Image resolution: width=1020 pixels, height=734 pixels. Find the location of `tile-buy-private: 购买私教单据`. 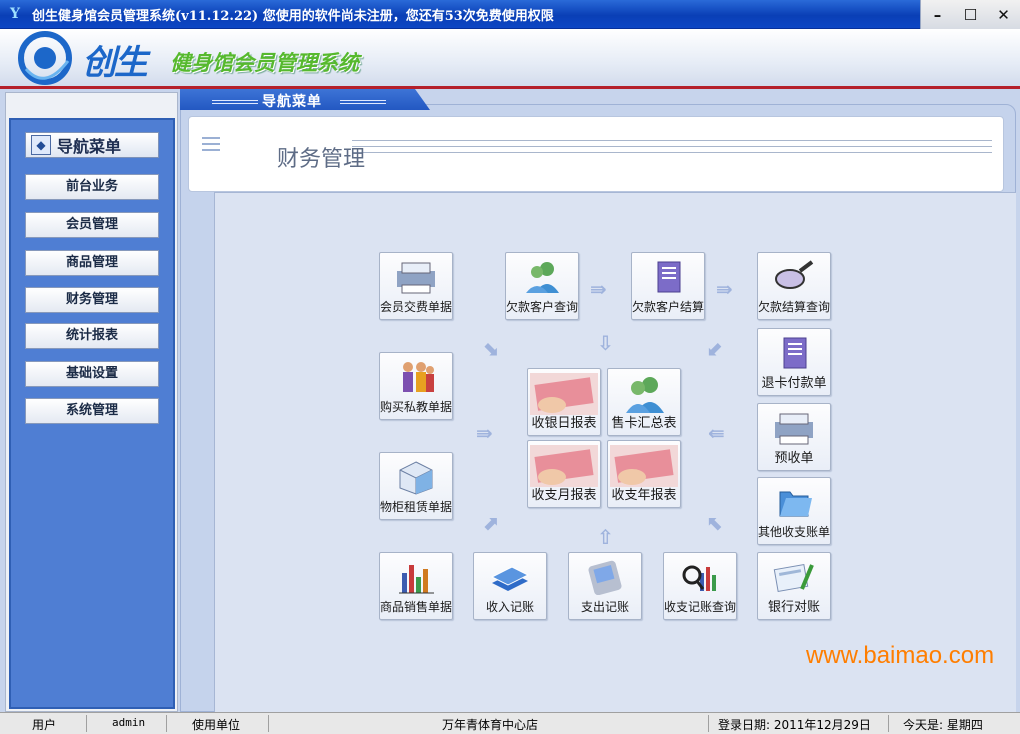

tile-buy-private: 购买私教单据 is located at coordinates (416, 386).